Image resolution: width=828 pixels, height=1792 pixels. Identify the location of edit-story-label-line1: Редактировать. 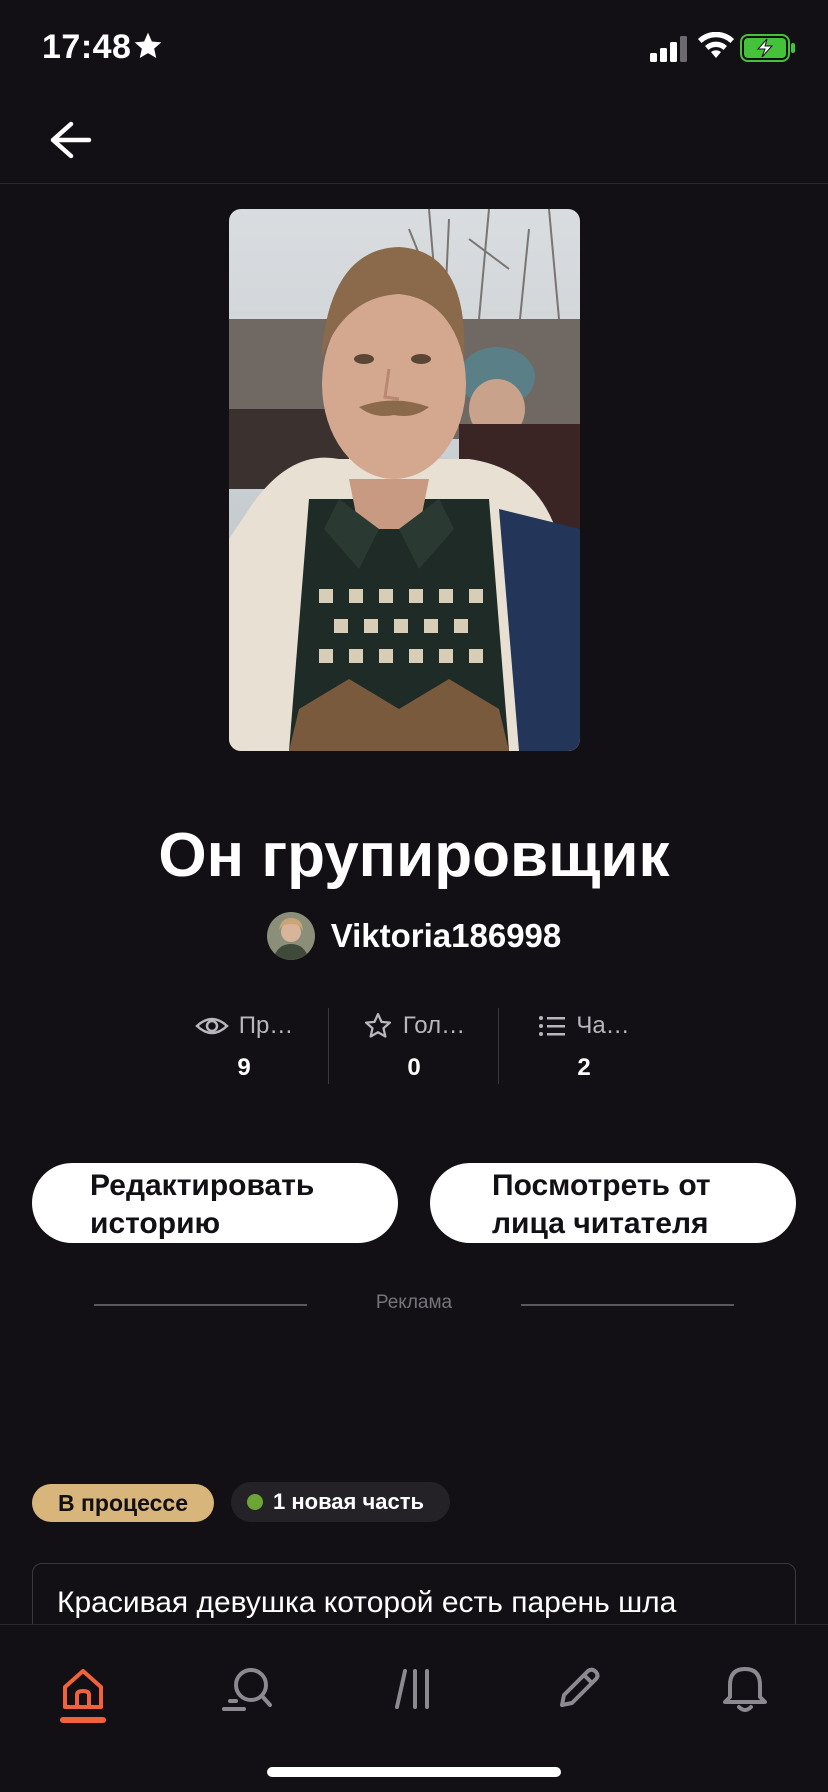
(202, 1185).